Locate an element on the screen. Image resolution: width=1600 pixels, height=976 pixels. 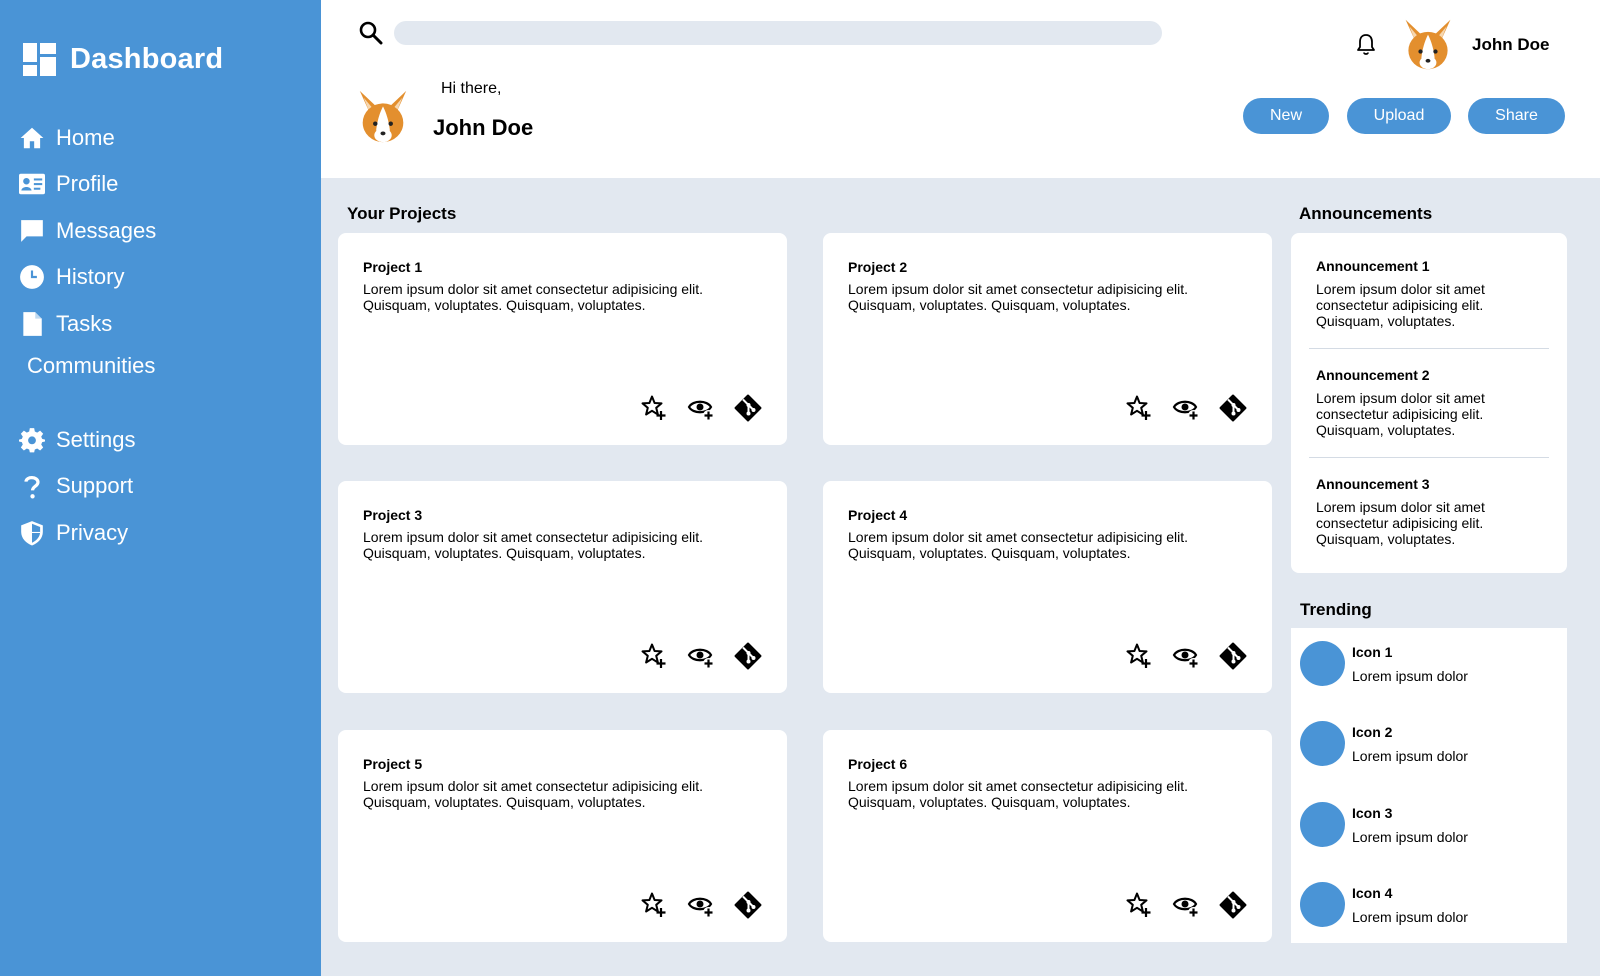
sidebar-item-home: Home is located at coordinates (66, 138).